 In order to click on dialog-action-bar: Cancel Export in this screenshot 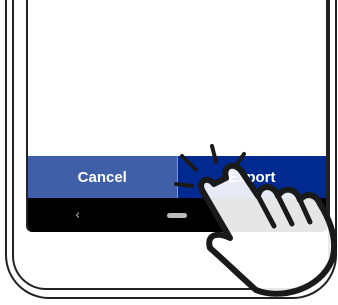, I will do `click(177, 177)`.